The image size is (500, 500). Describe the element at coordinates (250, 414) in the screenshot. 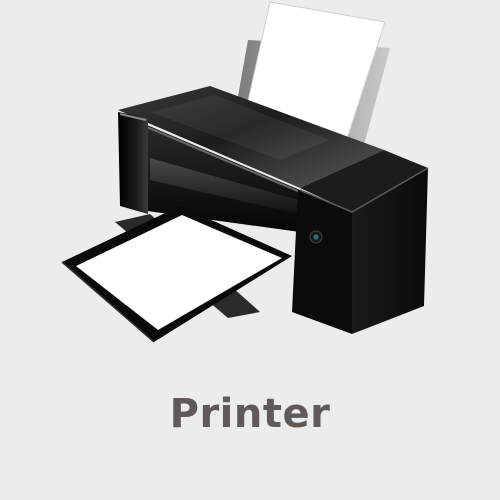

I see `printer-caption: Printer` at that location.